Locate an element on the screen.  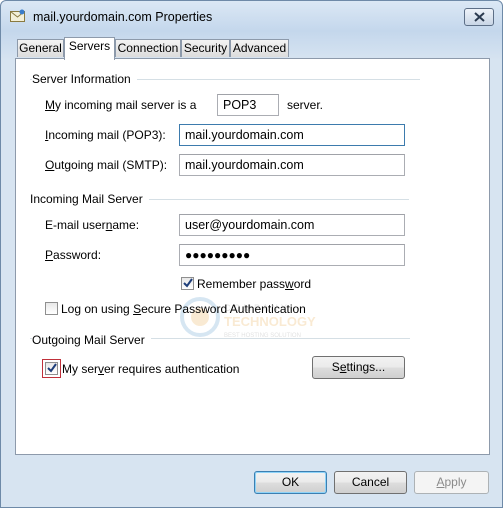
apply-button: Apply is located at coordinates (451, 482).